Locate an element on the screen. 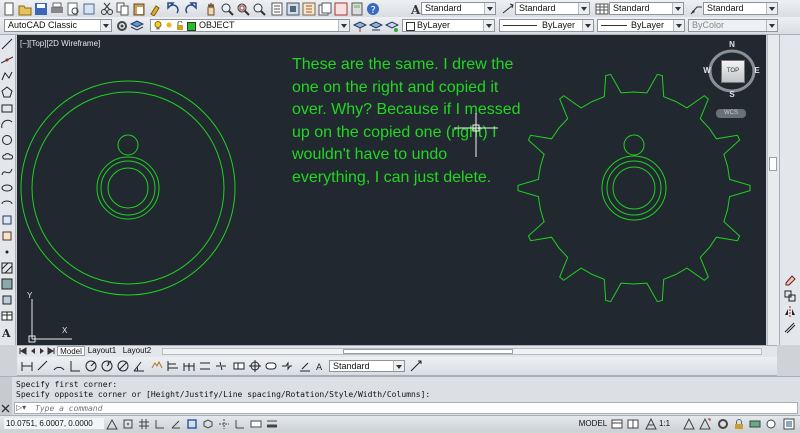 The height and width of the screenshot is (433, 800). compass-north: N is located at coordinates (732, 44).